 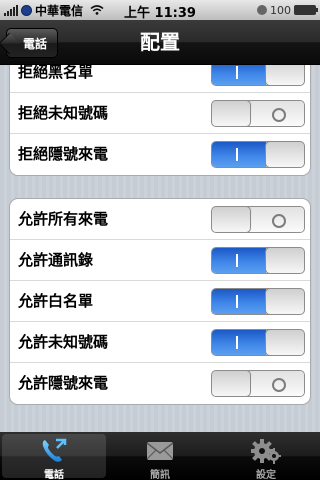 I want to click on allow-whitelist-switch, so click(x=258, y=301).